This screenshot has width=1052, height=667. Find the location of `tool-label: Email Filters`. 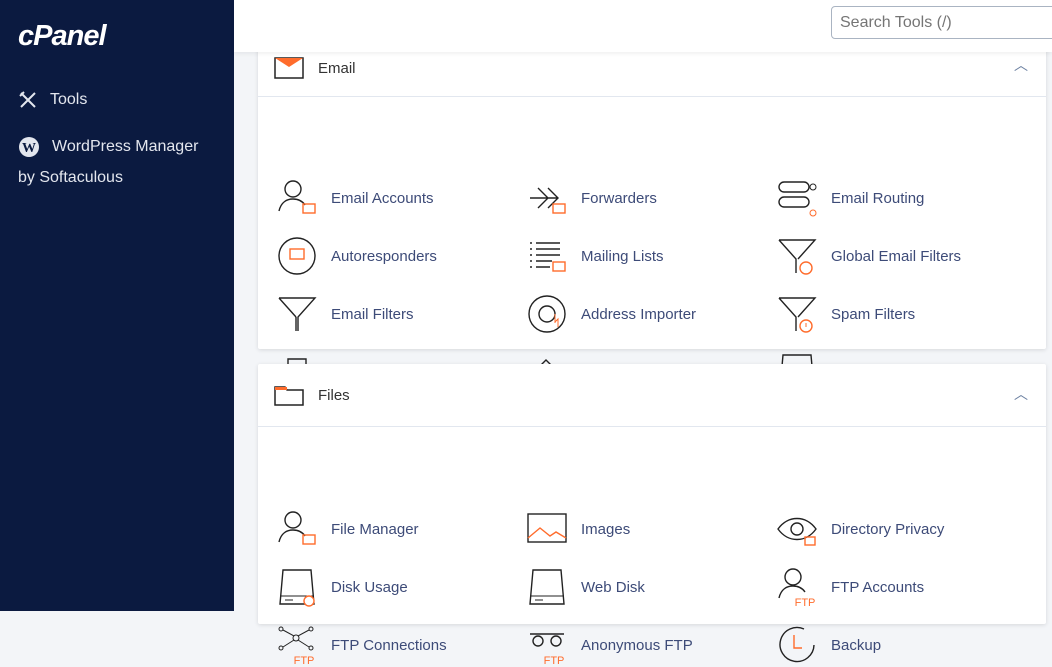

tool-label: Email Filters is located at coordinates (372, 314).